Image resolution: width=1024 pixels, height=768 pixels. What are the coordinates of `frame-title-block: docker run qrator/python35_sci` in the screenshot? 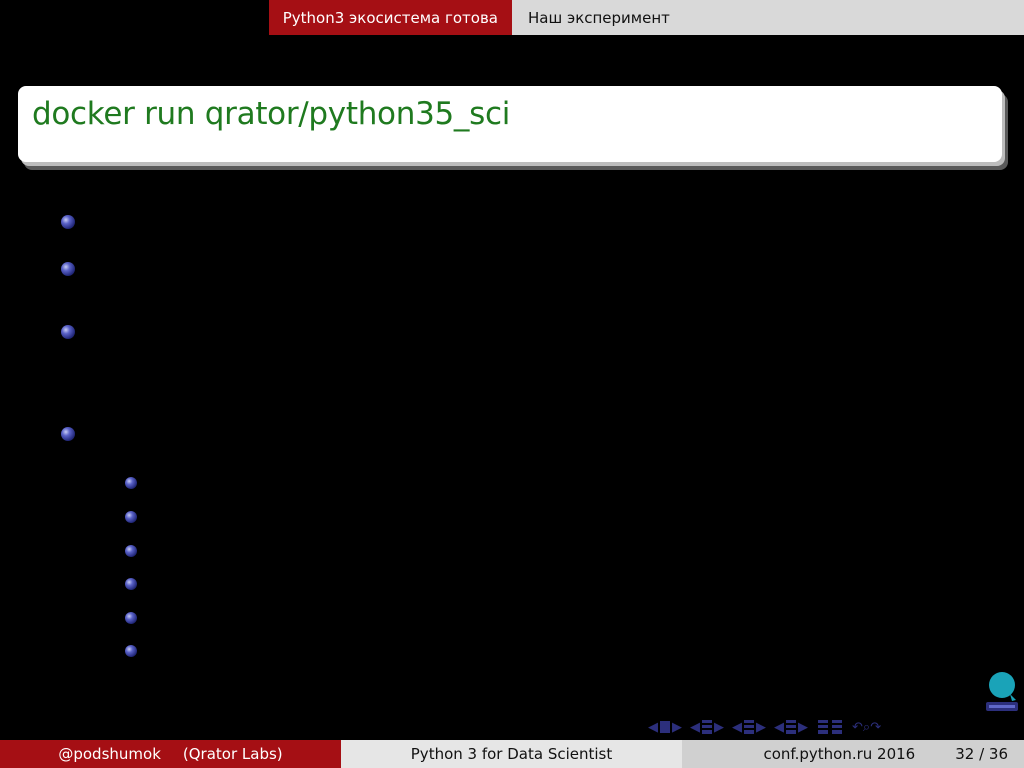 It's located at (510, 124).